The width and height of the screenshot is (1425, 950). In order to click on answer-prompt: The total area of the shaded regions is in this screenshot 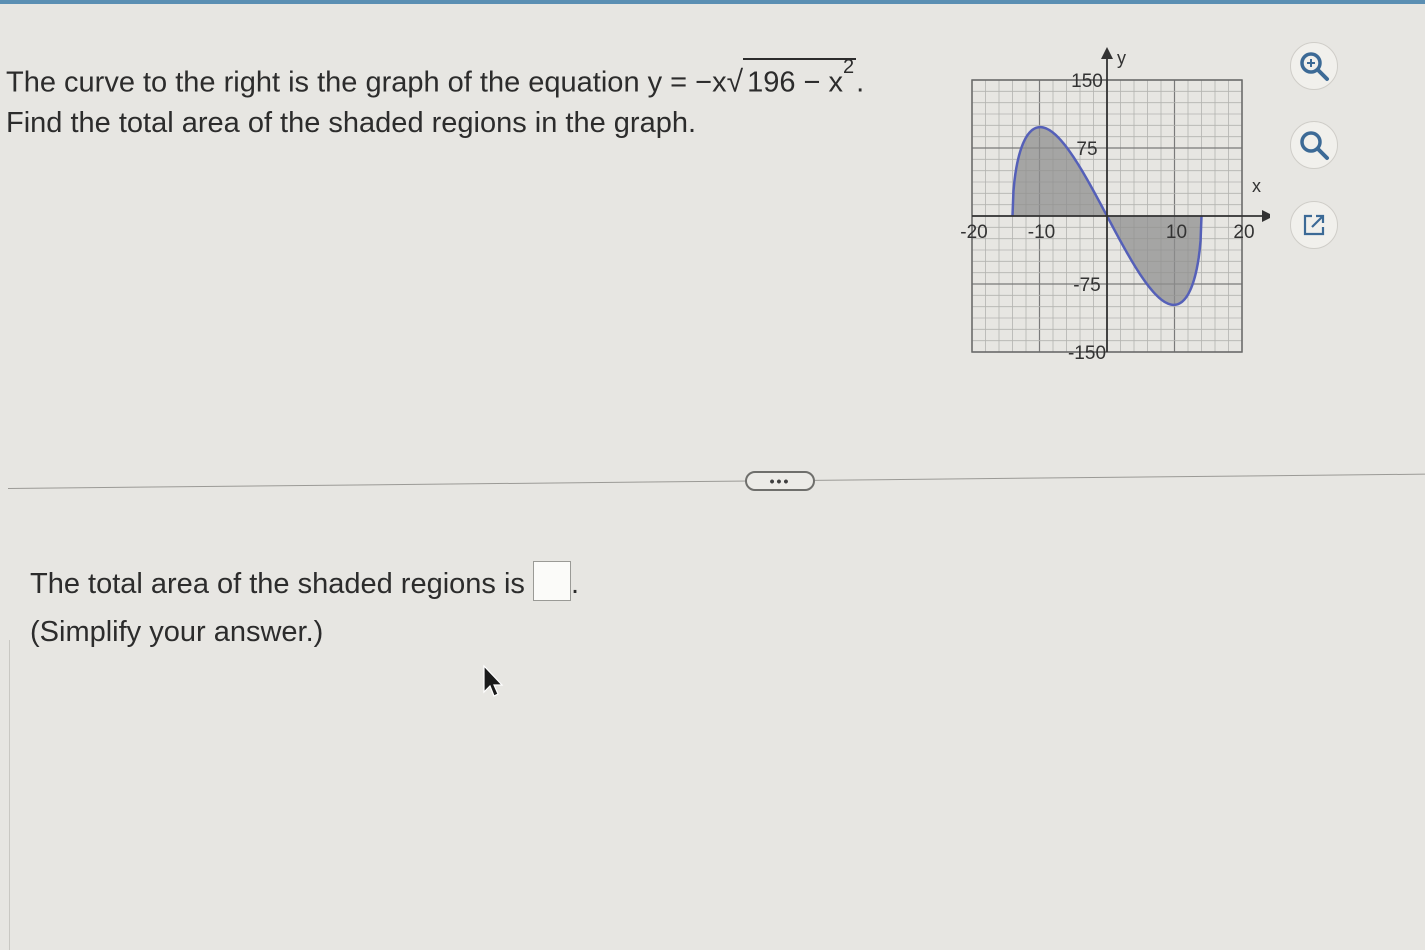, I will do `click(277, 584)`.